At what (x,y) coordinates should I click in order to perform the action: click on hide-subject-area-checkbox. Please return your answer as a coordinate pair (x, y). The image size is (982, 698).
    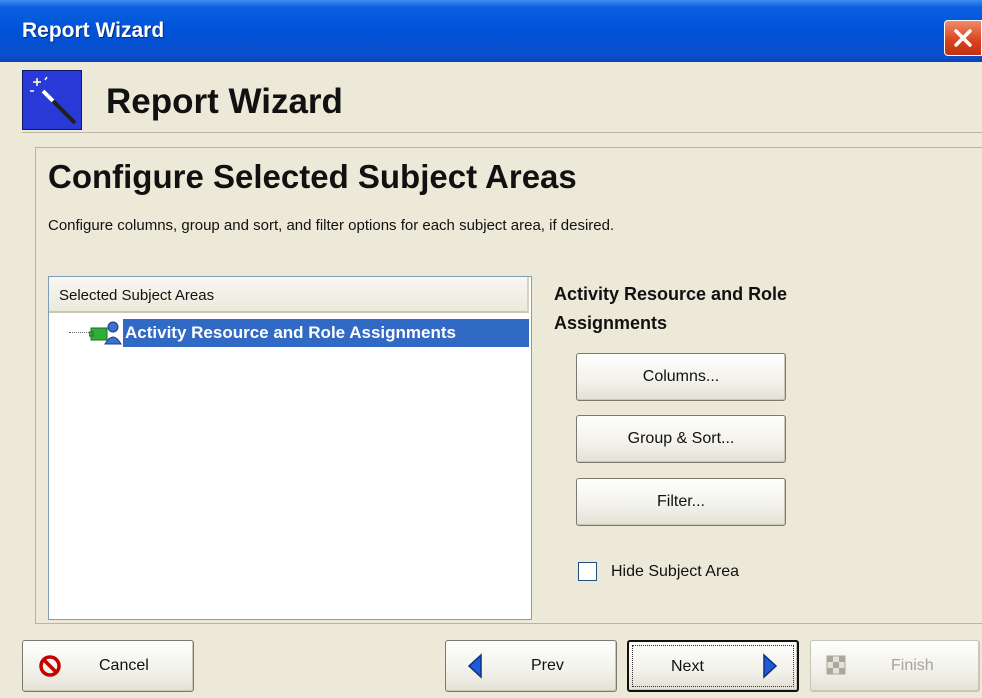
    Looking at the image, I should click on (587, 571).